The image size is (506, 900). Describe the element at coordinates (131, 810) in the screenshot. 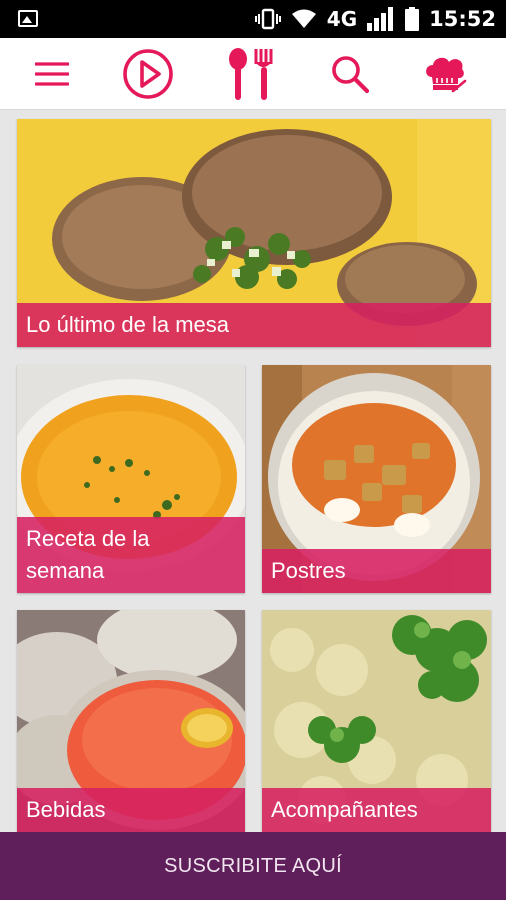

I see `drinks-card-label: Bebidas` at that location.